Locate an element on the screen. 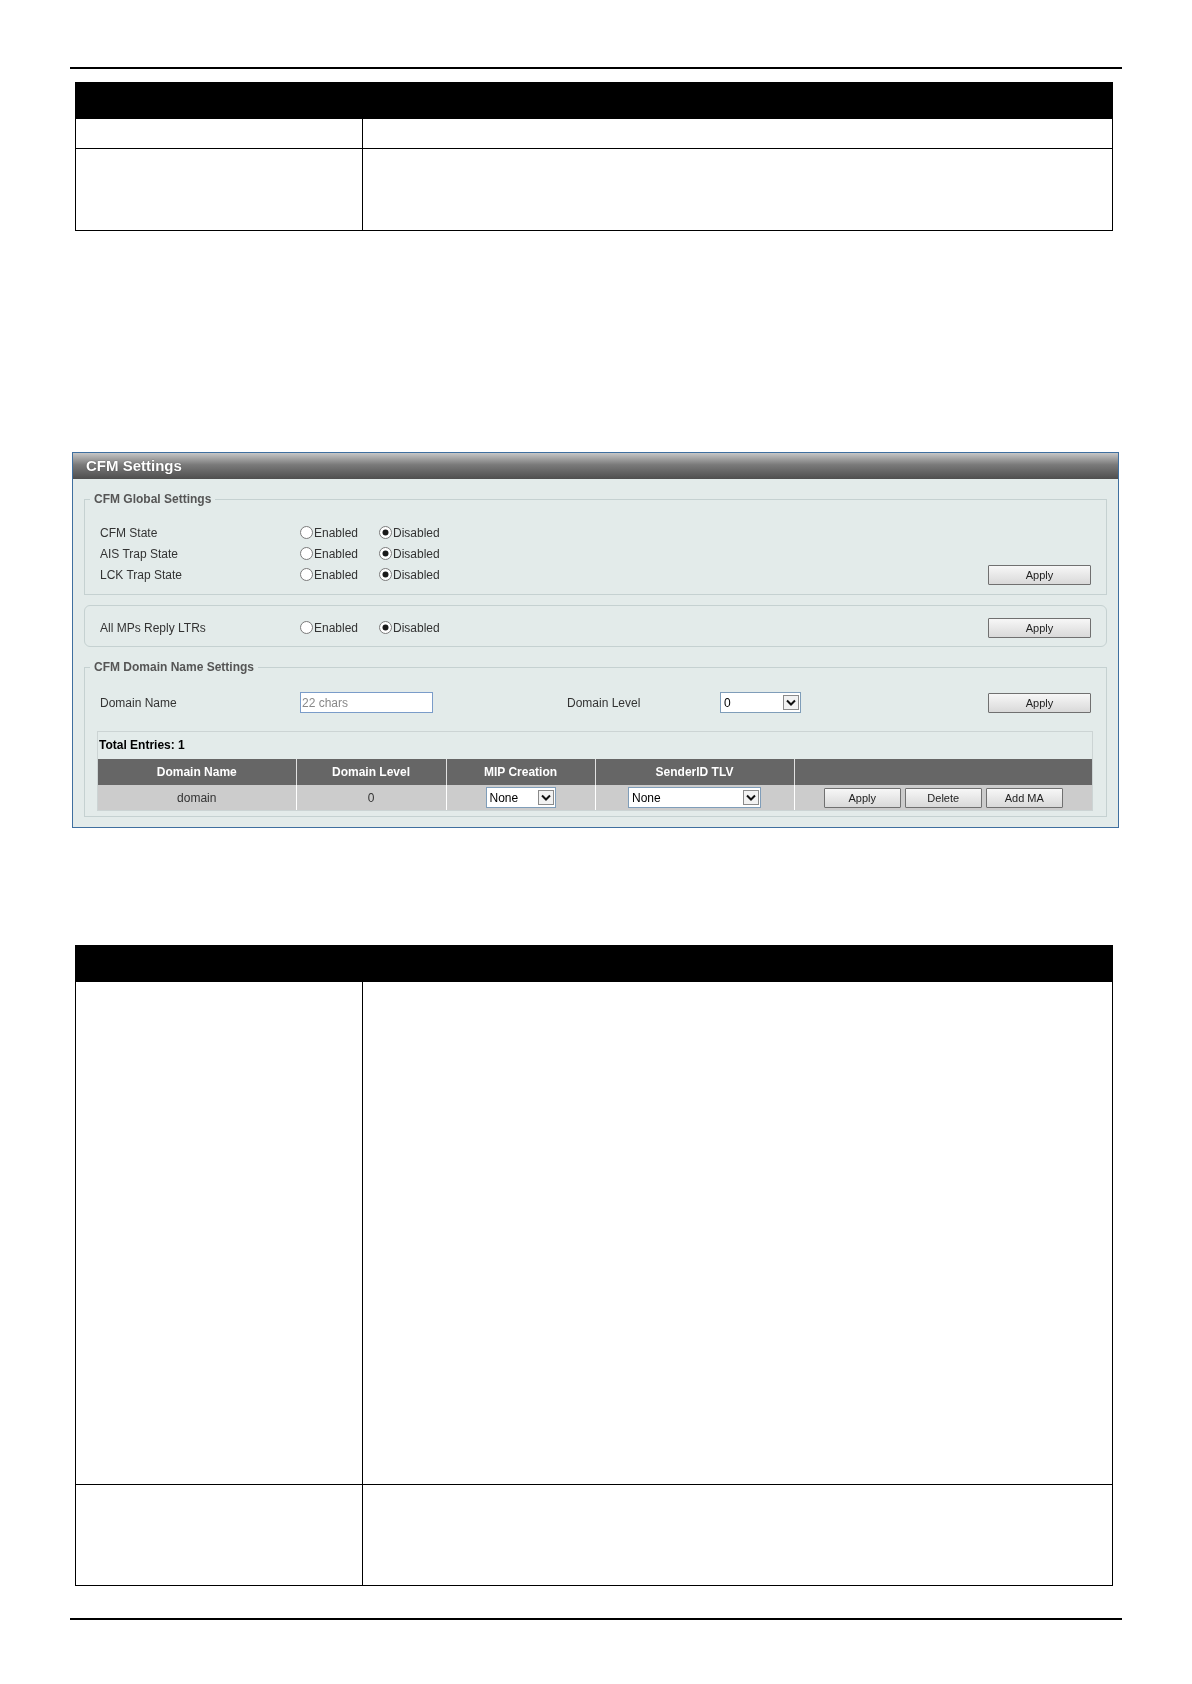 The width and height of the screenshot is (1192, 1684). entries-count: Total Entries: 1 is located at coordinates (142, 745).